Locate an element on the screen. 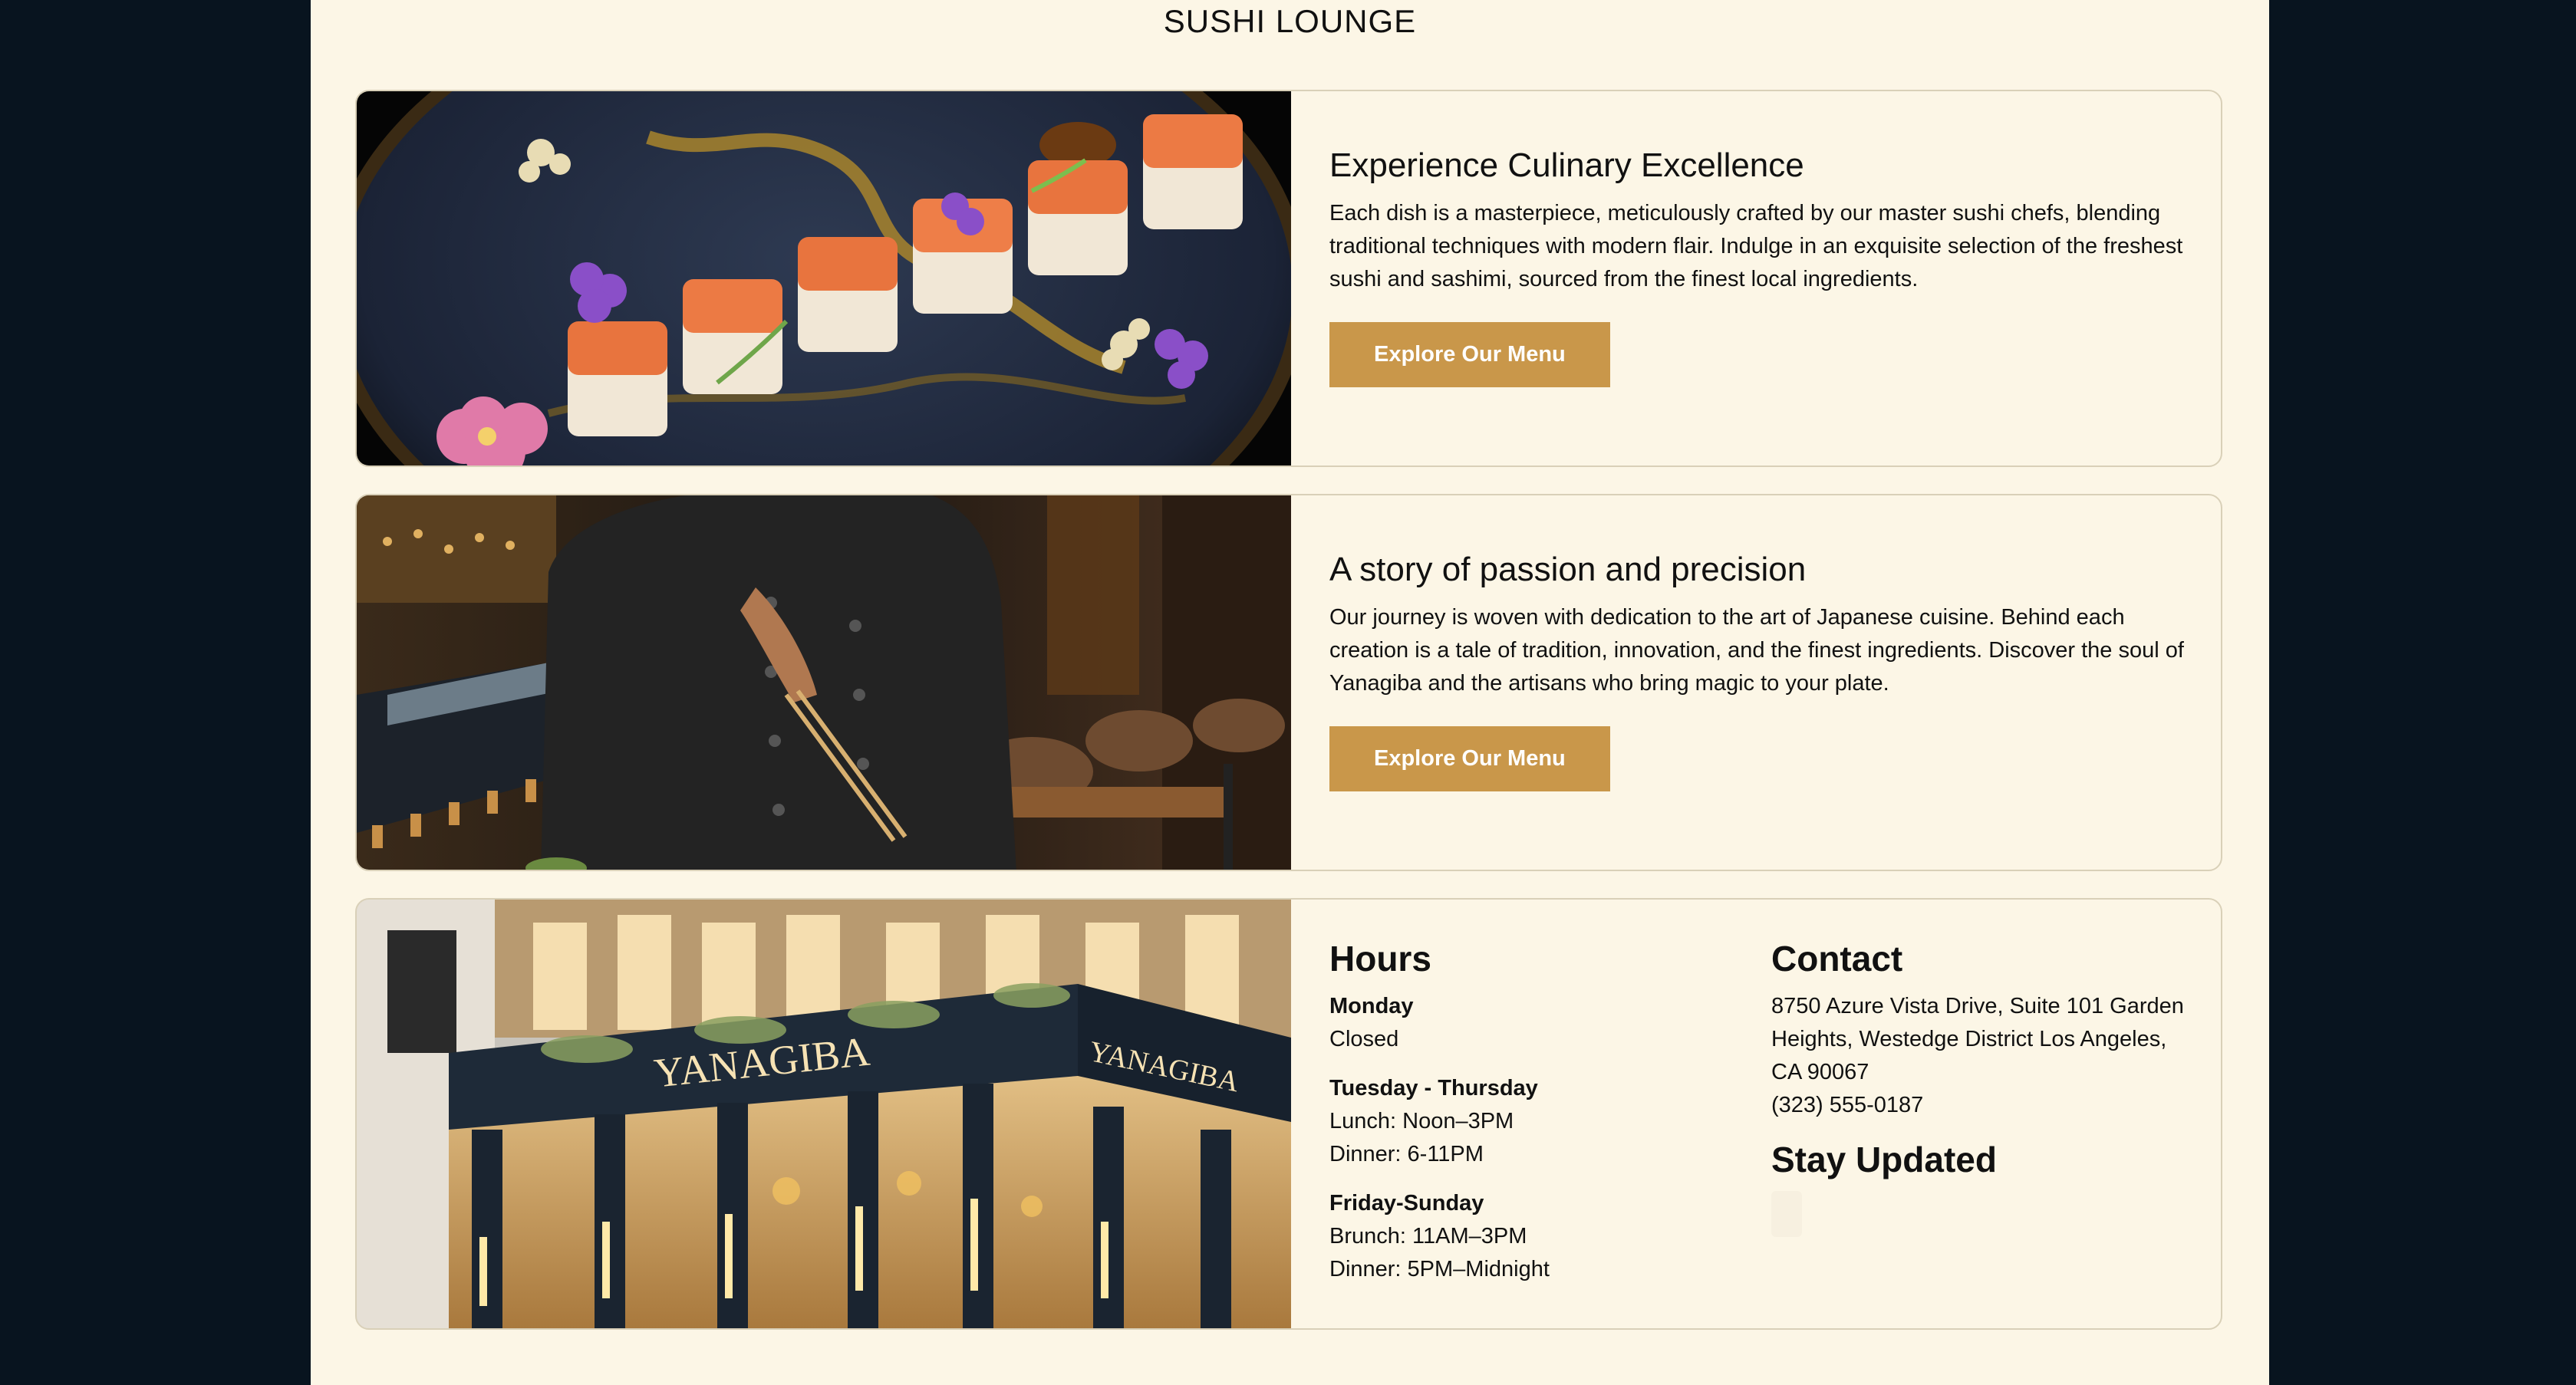  site-title: SUSHI LOUNGE is located at coordinates (1290, 21).